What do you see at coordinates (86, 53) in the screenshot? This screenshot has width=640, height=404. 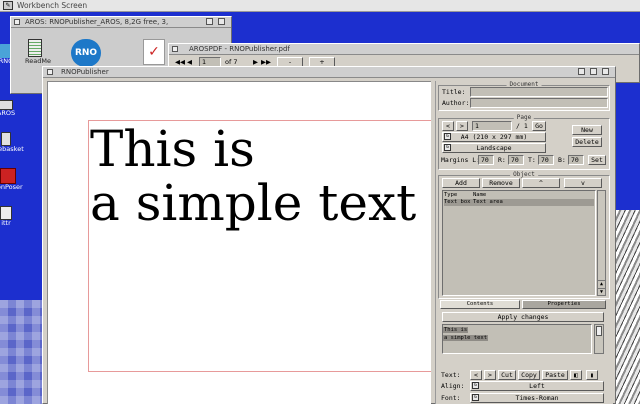 I see `rno-app-icon: RNO` at bounding box center [86, 53].